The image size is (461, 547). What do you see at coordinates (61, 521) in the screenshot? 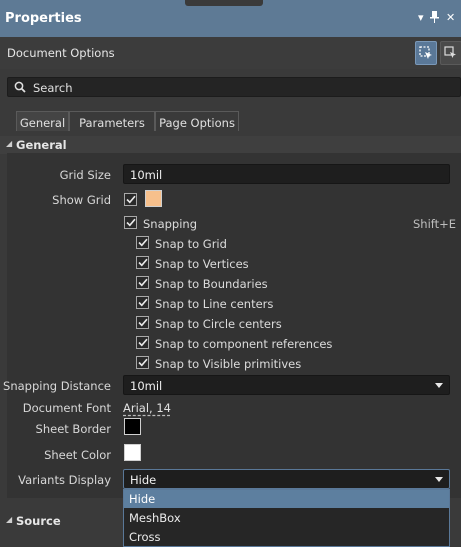
I see `source-section-header: ◢ Source` at bounding box center [61, 521].